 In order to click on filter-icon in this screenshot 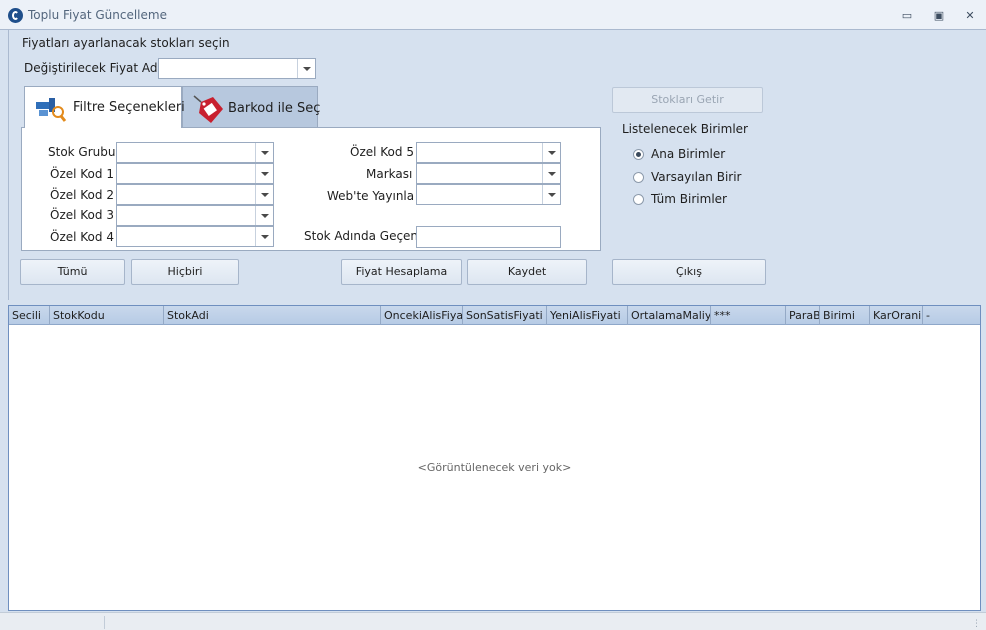, I will do `click(51, 110)`.